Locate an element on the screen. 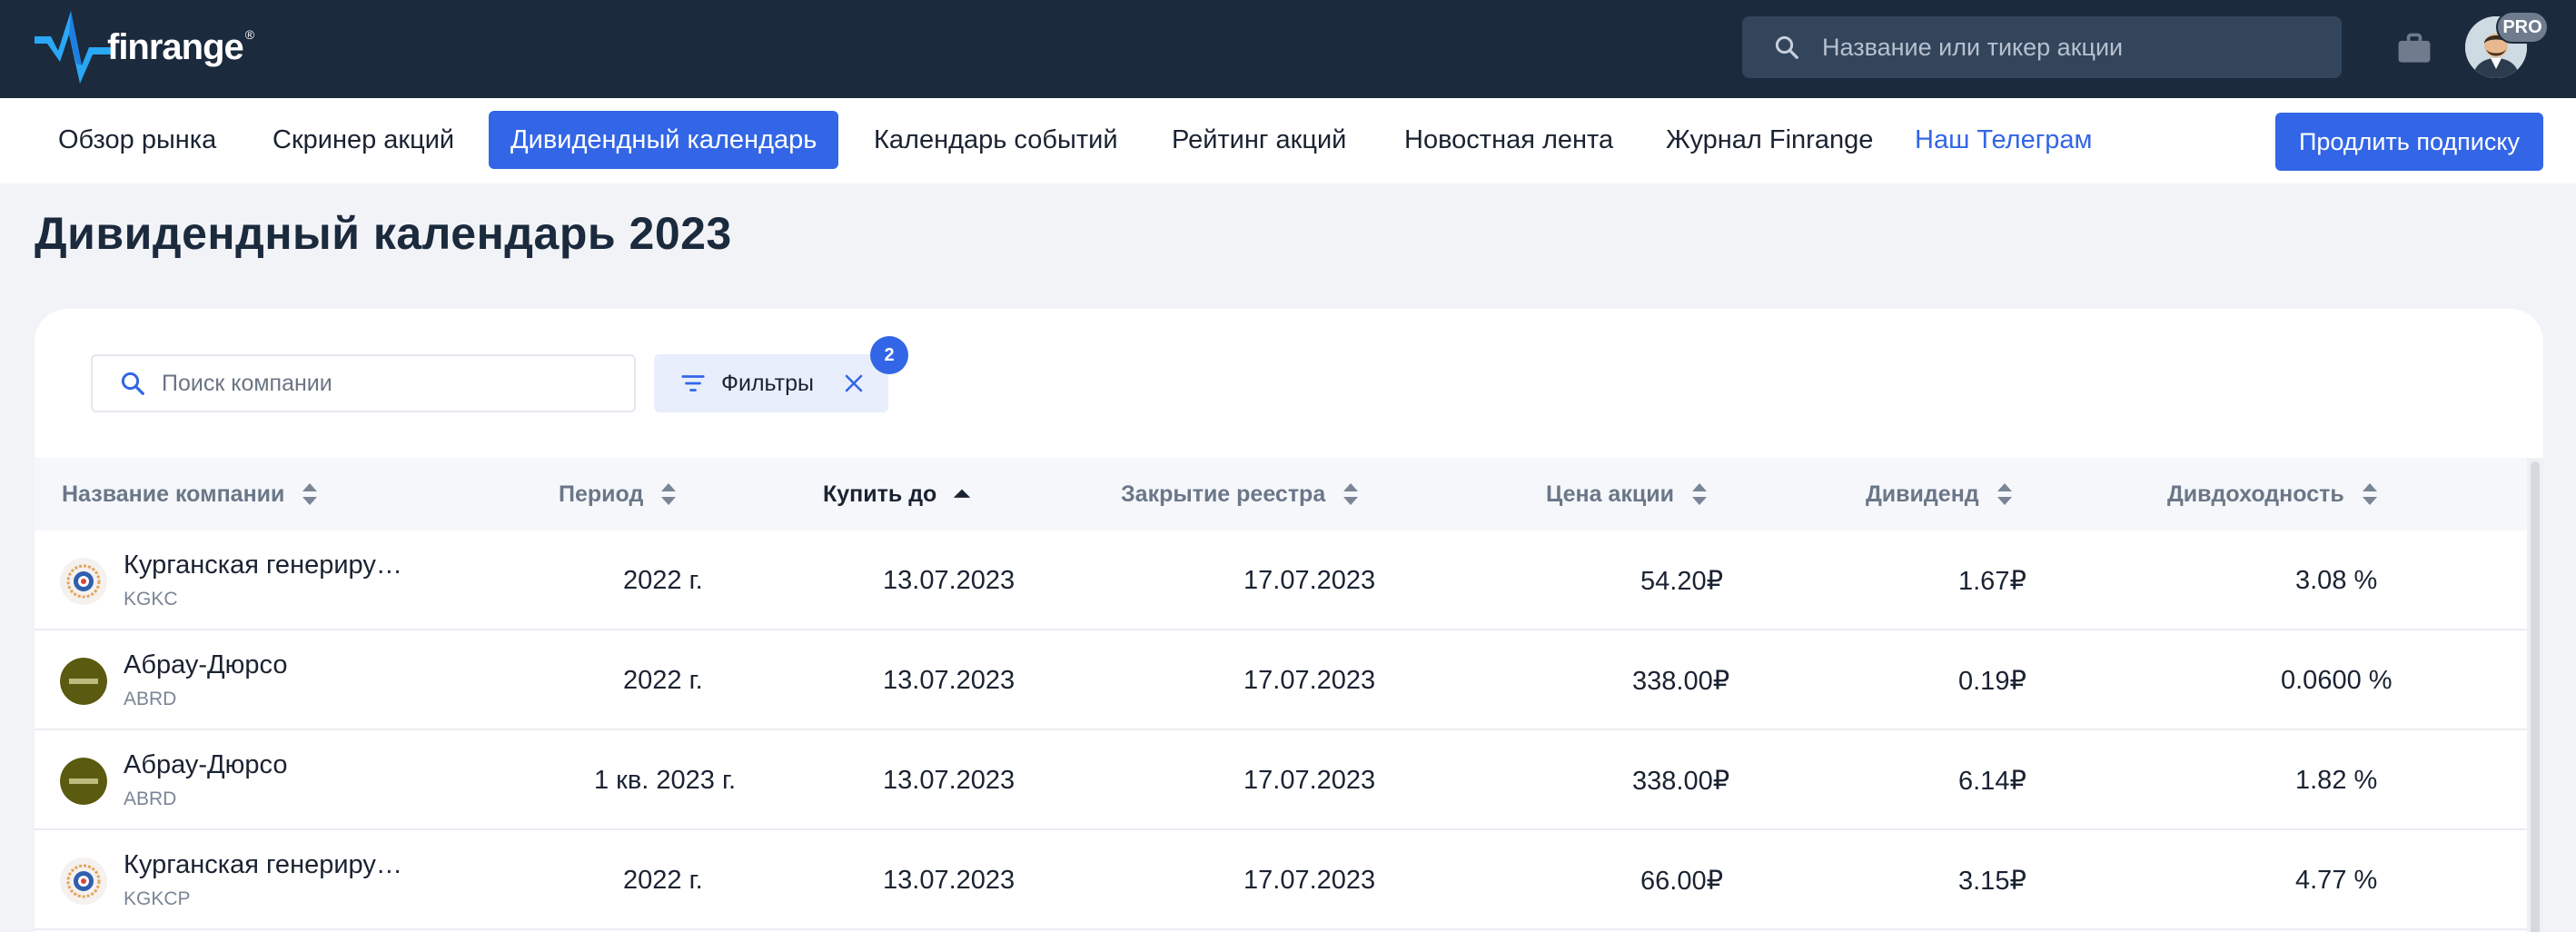  column-header-company: Название компании is located at coordinates (190, 494).